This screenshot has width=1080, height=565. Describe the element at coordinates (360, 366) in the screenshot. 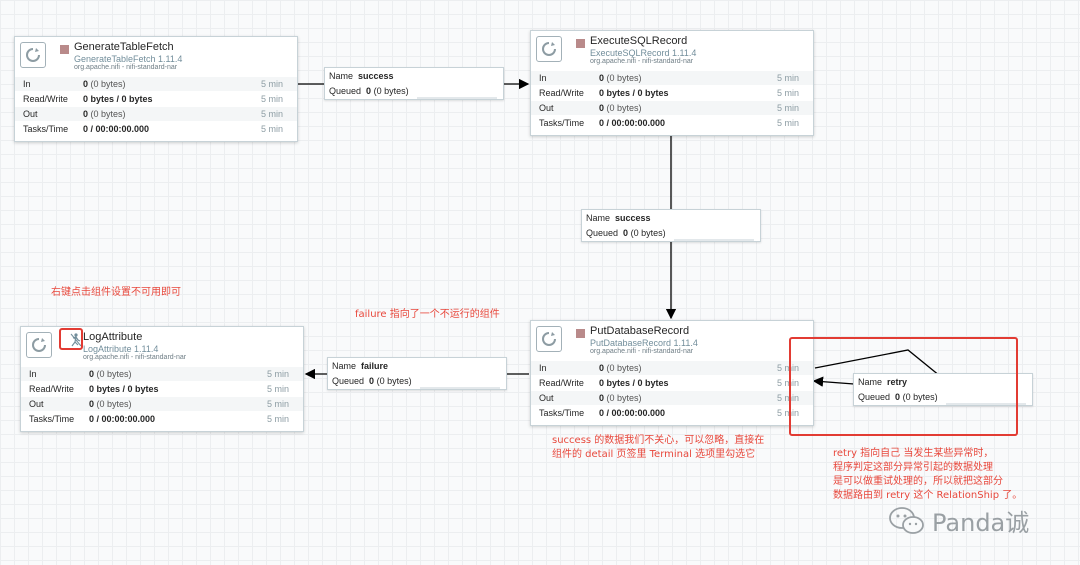

I see `connection-name: Name failure` at that location.